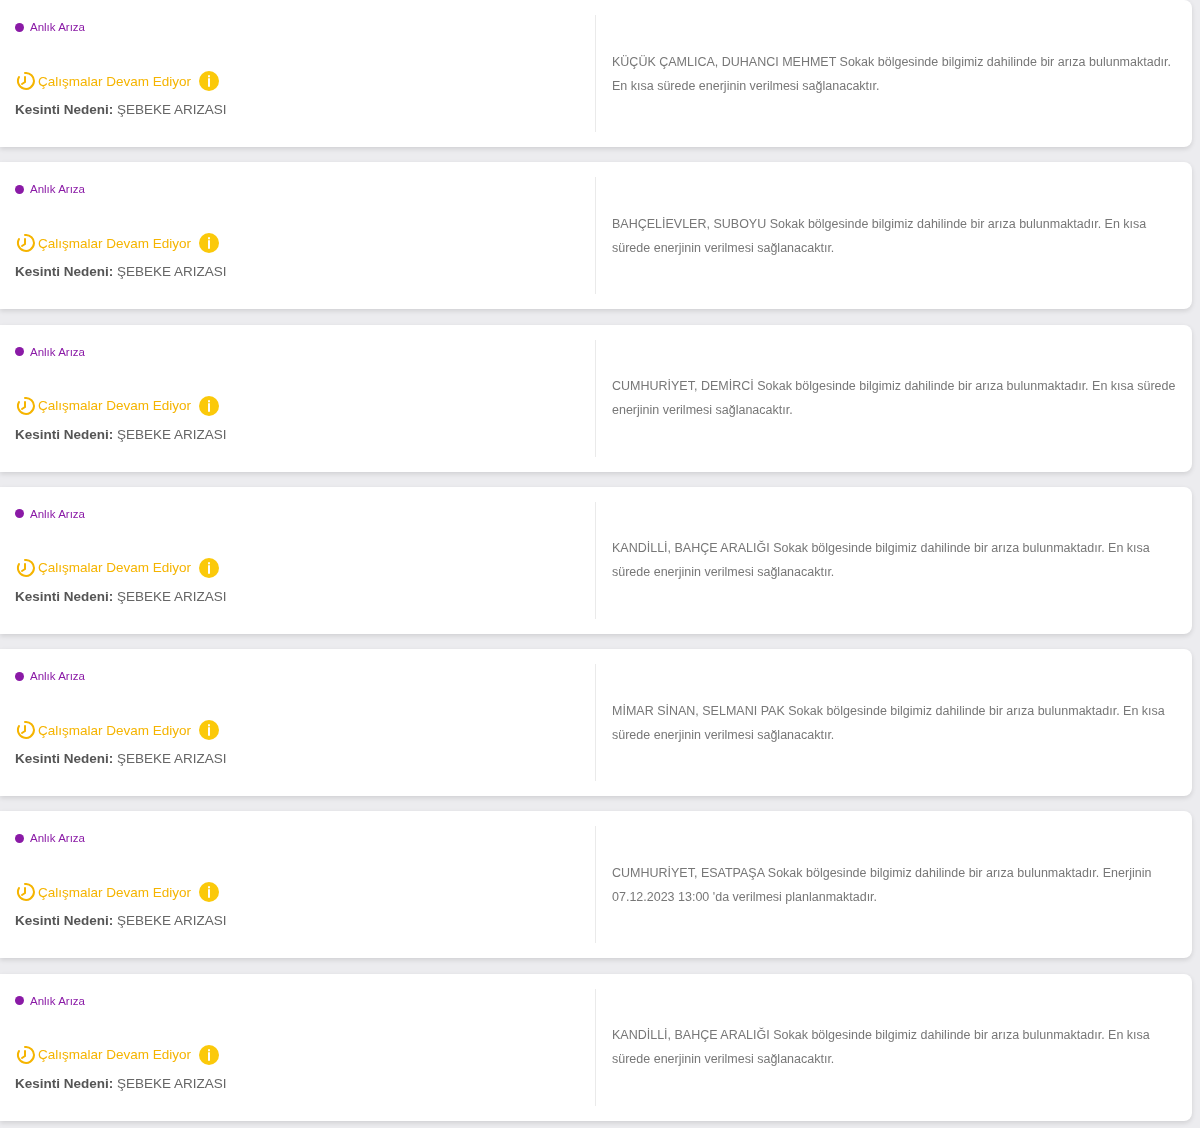 This screenshot has height=1128, width=1200. I want to click on outage-description: CUMHURİYET, DEMİRCİ Sokak bölgesinde bilgimiz dahilinde bir arıza bulunmaktadır. En kısa sürede enerjinin verilmesi sağlanacaktır., so click(894, 399).